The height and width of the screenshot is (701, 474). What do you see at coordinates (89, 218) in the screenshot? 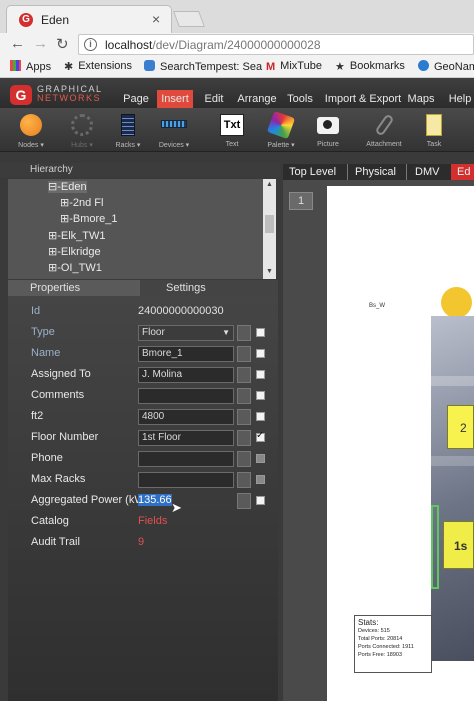
I see `tree-item-bmore-1: ⊞-Bmore_1` at bounding box center [89, 218].